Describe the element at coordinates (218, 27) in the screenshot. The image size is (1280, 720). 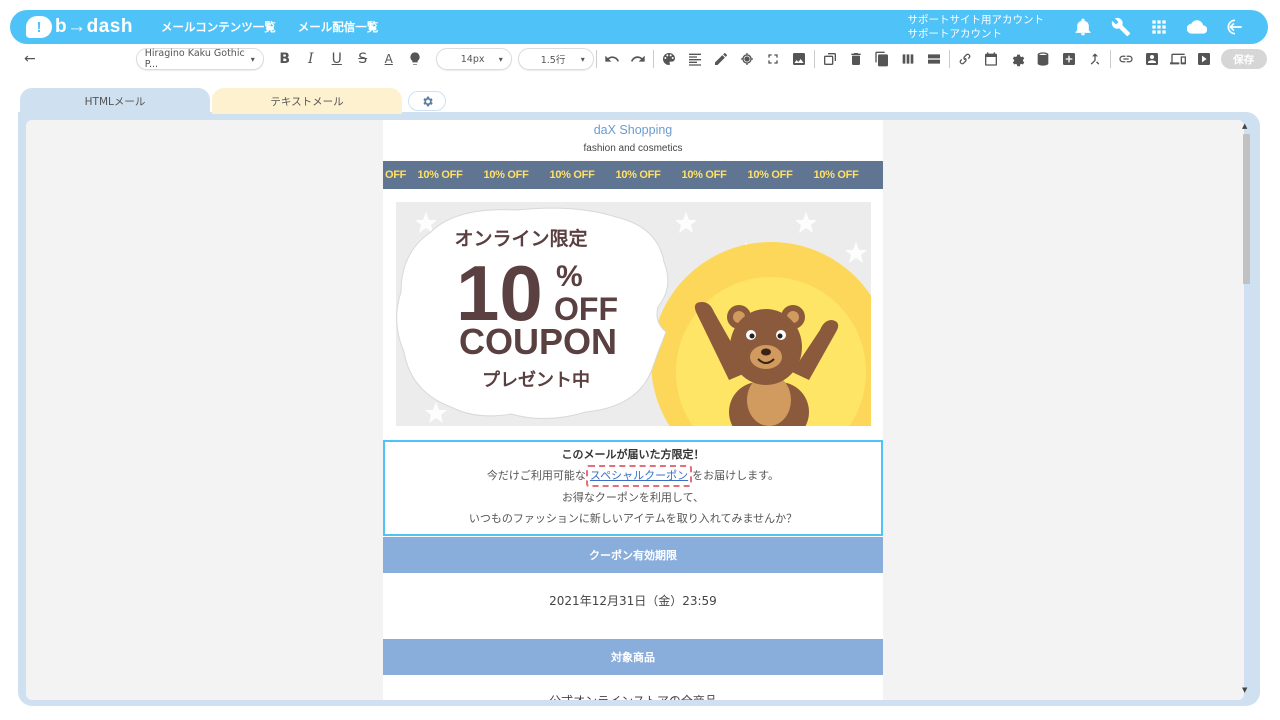
I see `nav-mail-contents: メールコンテンツ一覧` at that location.